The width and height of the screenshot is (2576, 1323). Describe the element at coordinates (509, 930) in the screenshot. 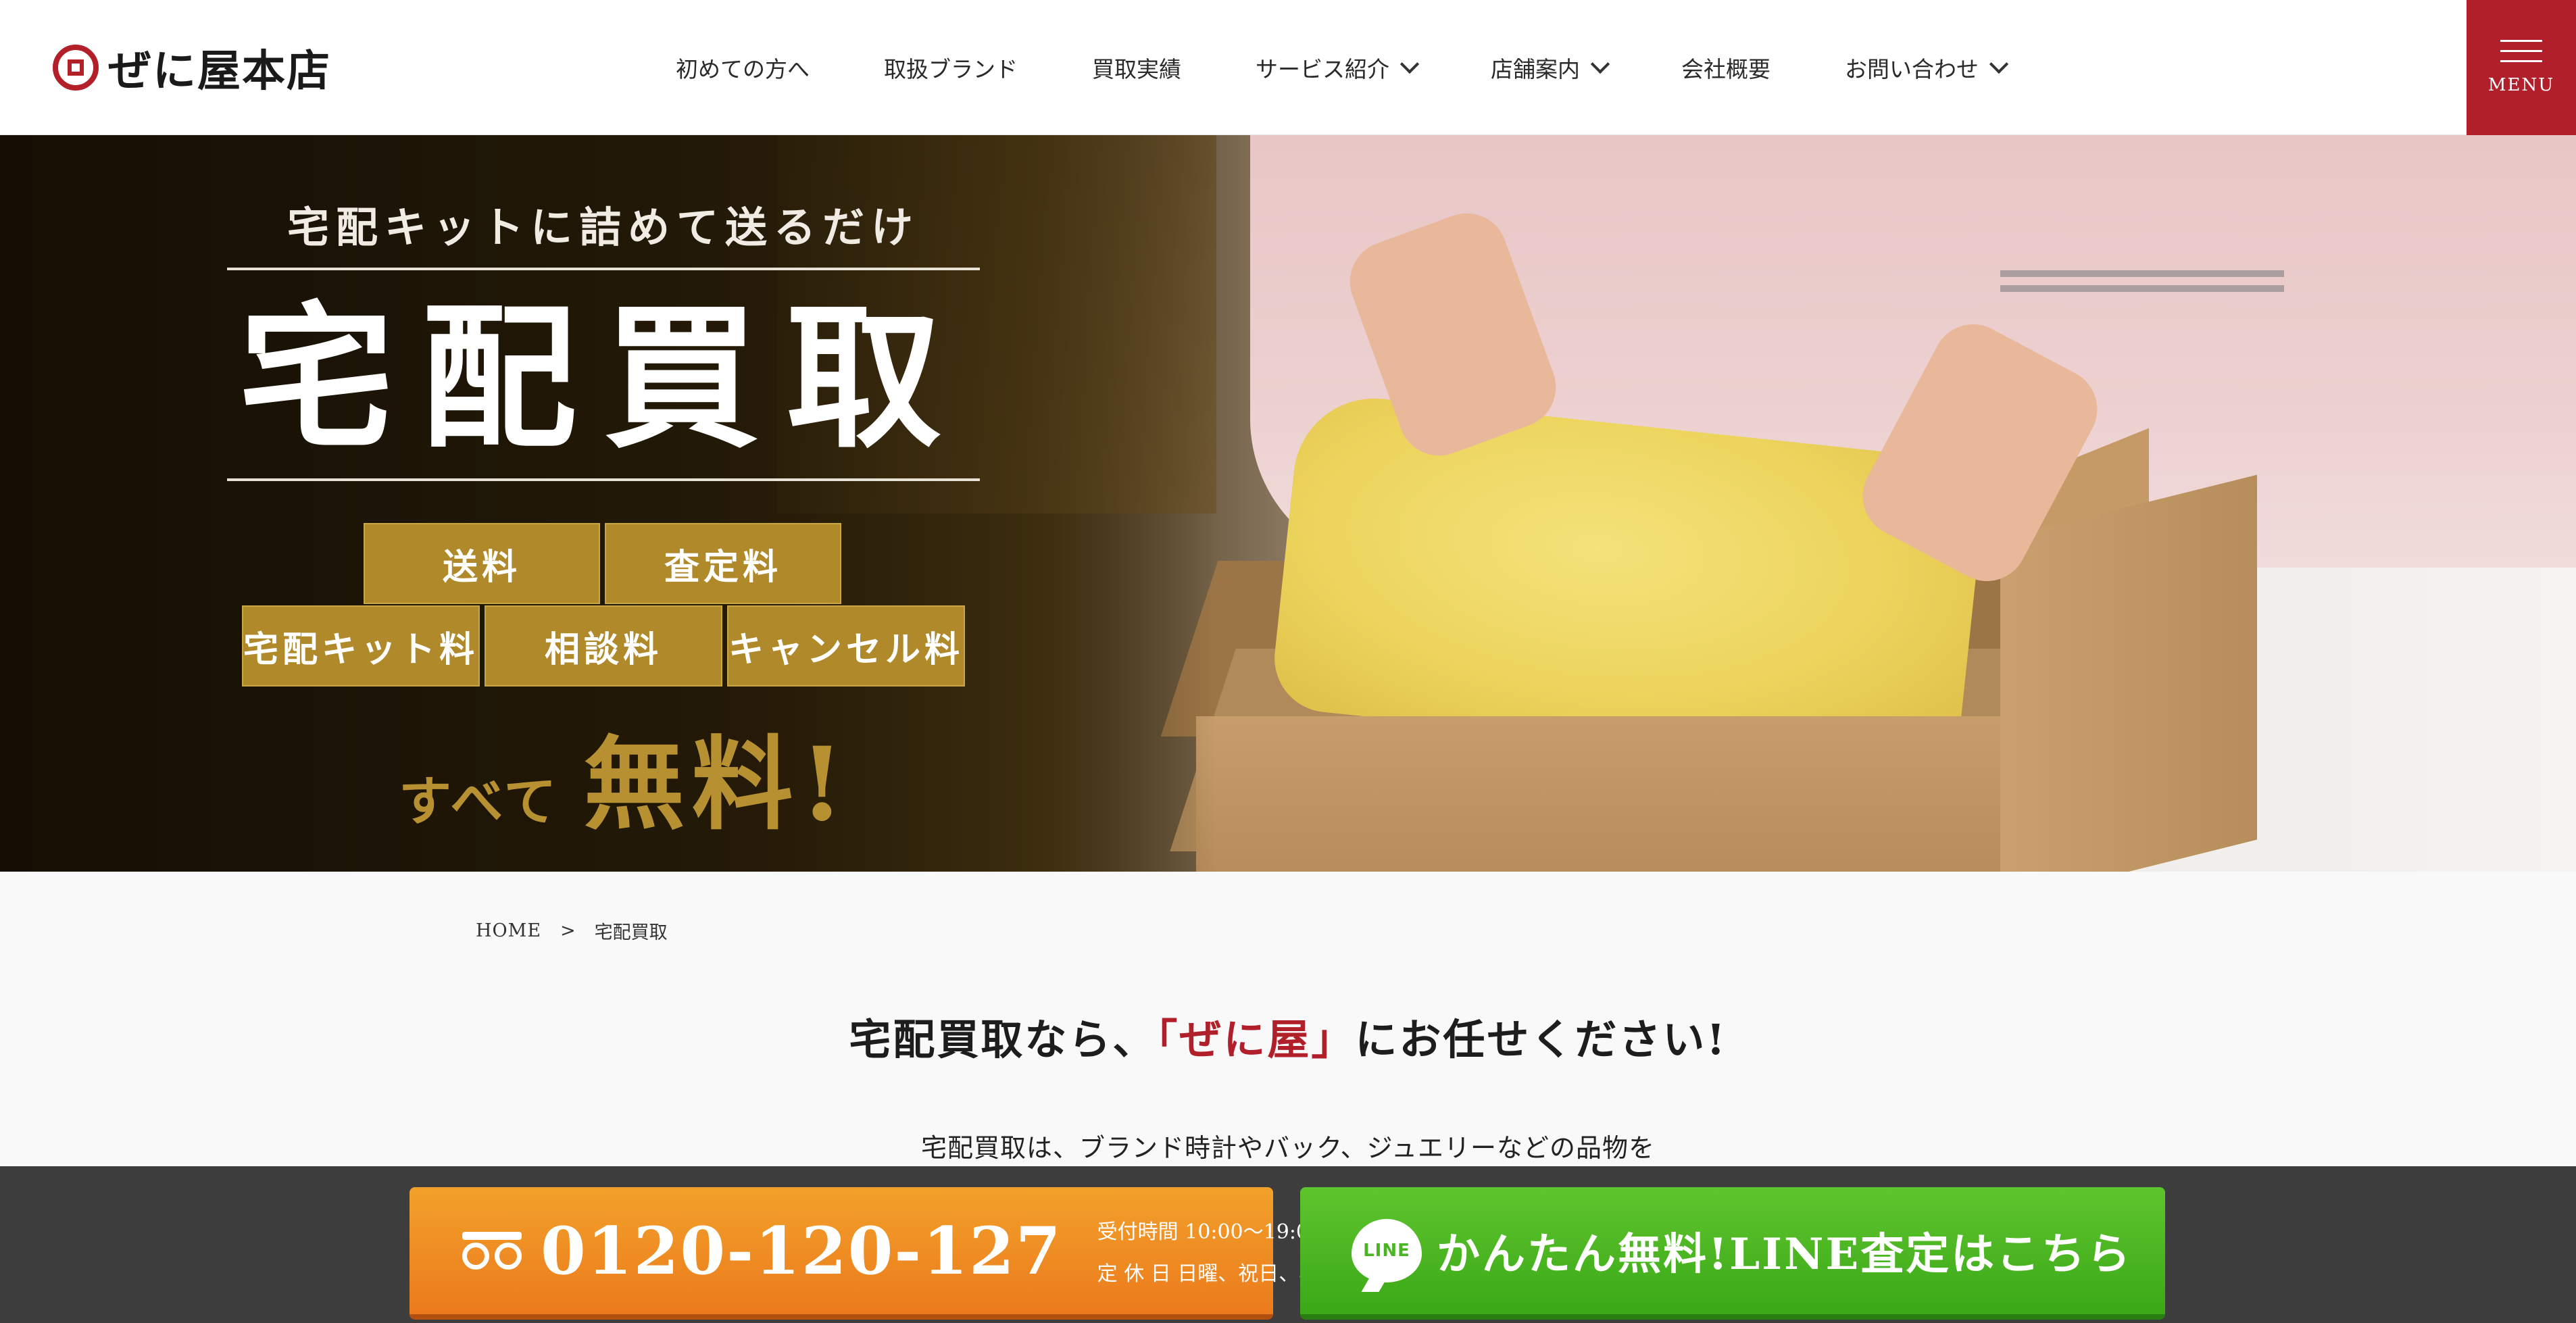

I see `breadcrumb-home-link: HOME` at that location.